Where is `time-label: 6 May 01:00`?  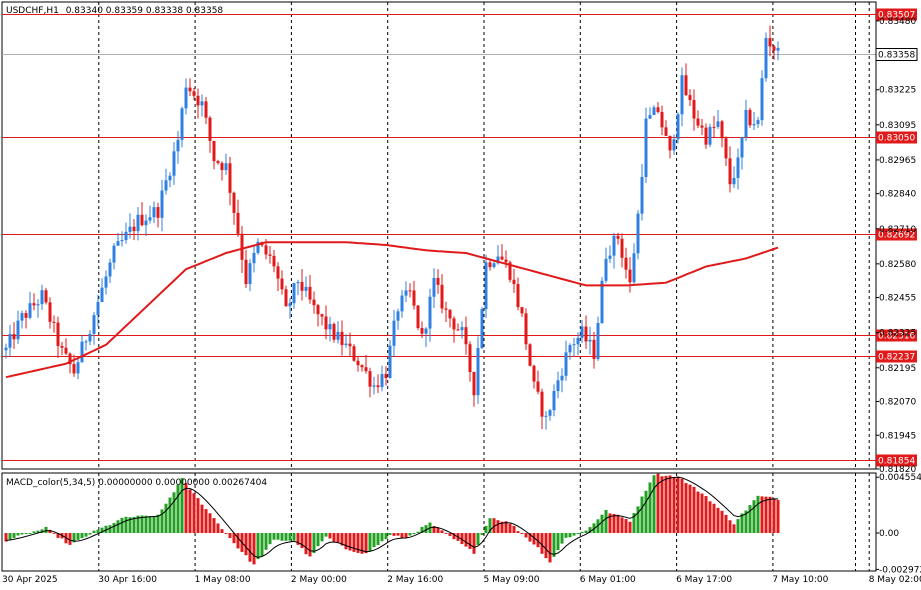
time-label: 6 May 01:00 is located at coordinates (608, 580).